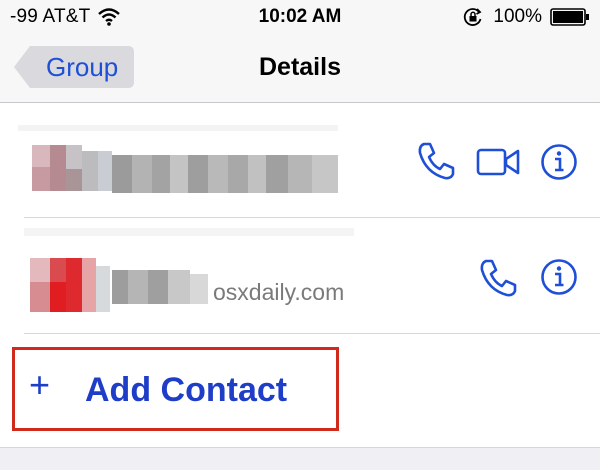  I want to click on status-bar: -99 AT&T 10:02 AM 100%, so click(300, 17).